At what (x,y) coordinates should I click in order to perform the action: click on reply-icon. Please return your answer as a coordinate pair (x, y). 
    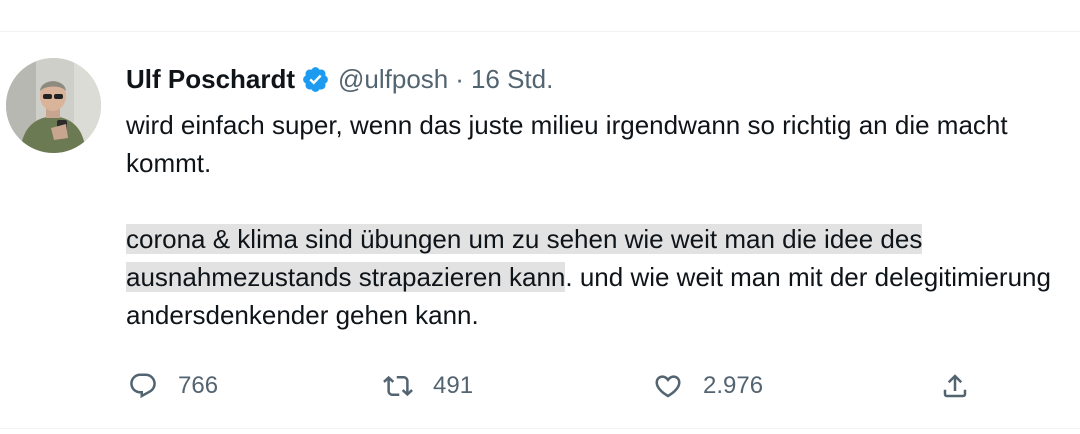
    Looking at the image, I should click on (143, 386).